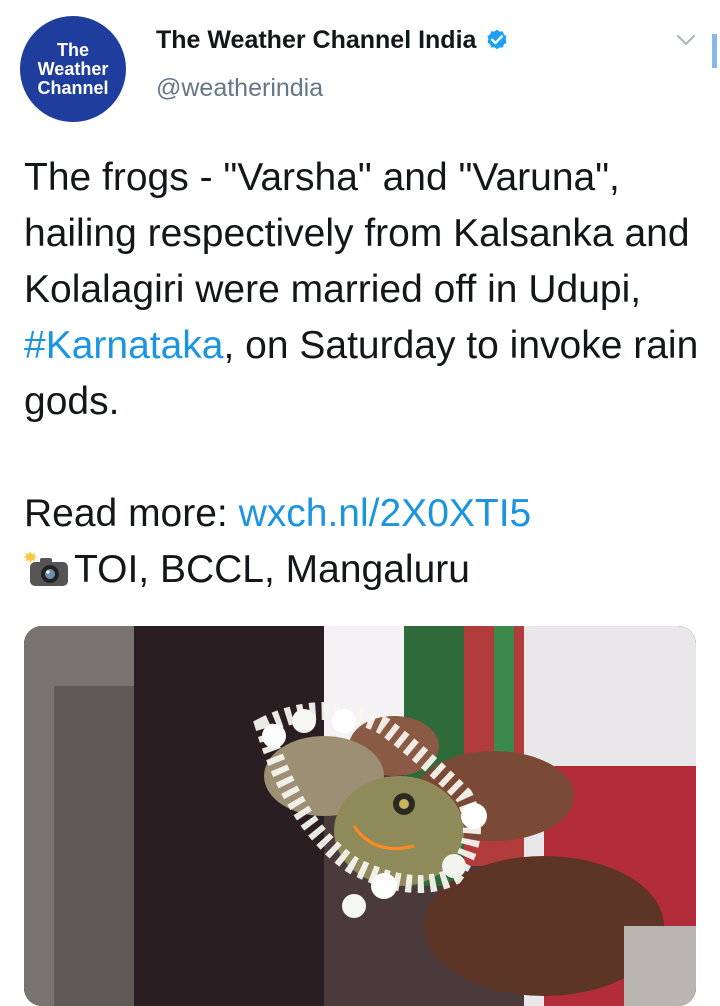  I want to click on read-more-link: wxch.nl/2X0XTI5, so click(385, 513).